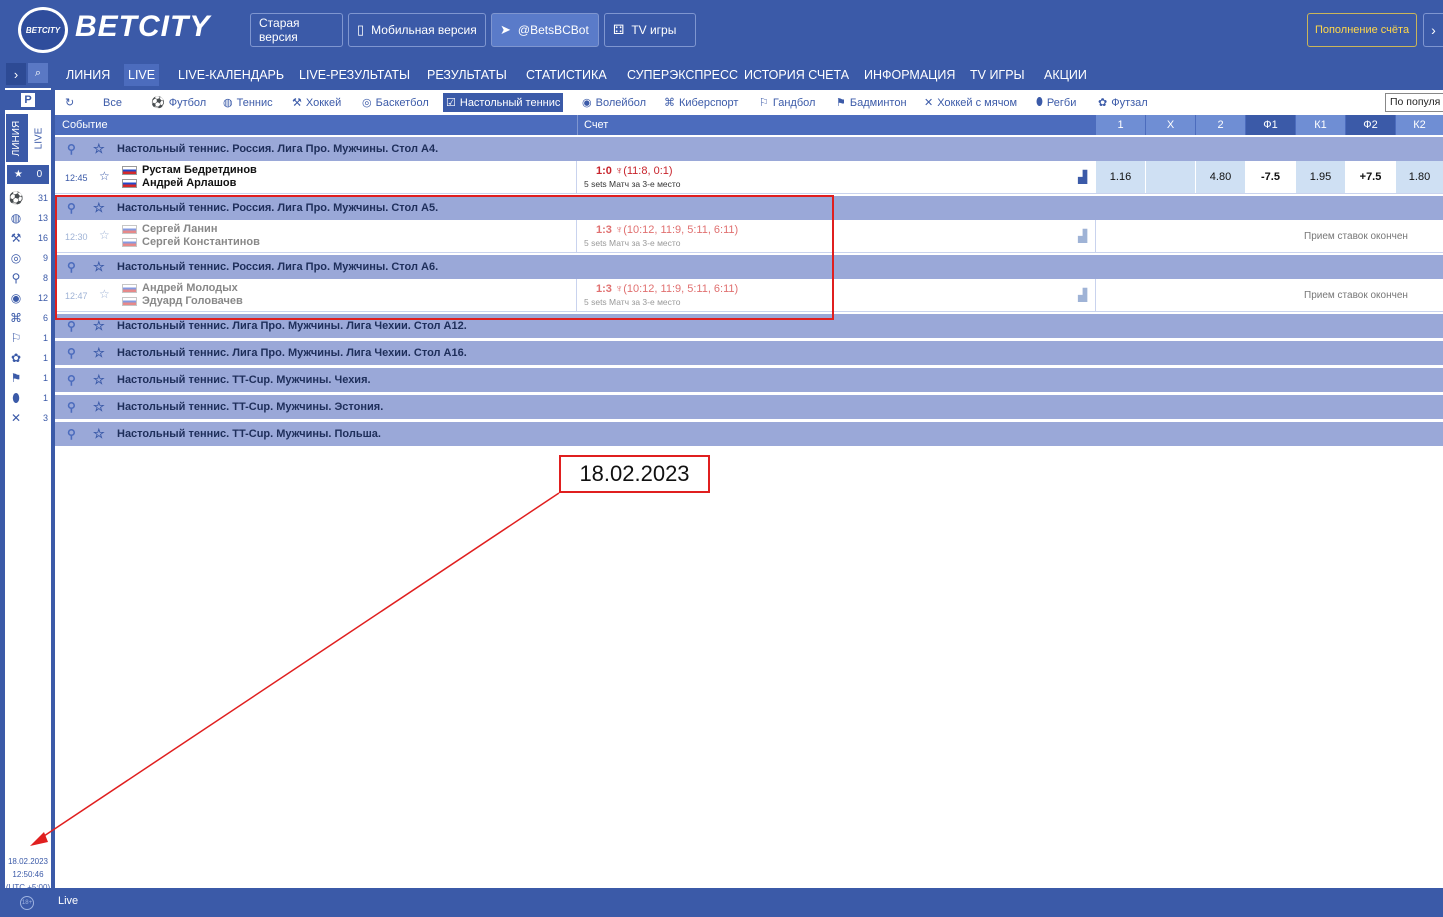  What do you see at coordinates (1414, 102) in the screenshot?
I see `sort-select: По популя` at bounding box center [1414, 102].